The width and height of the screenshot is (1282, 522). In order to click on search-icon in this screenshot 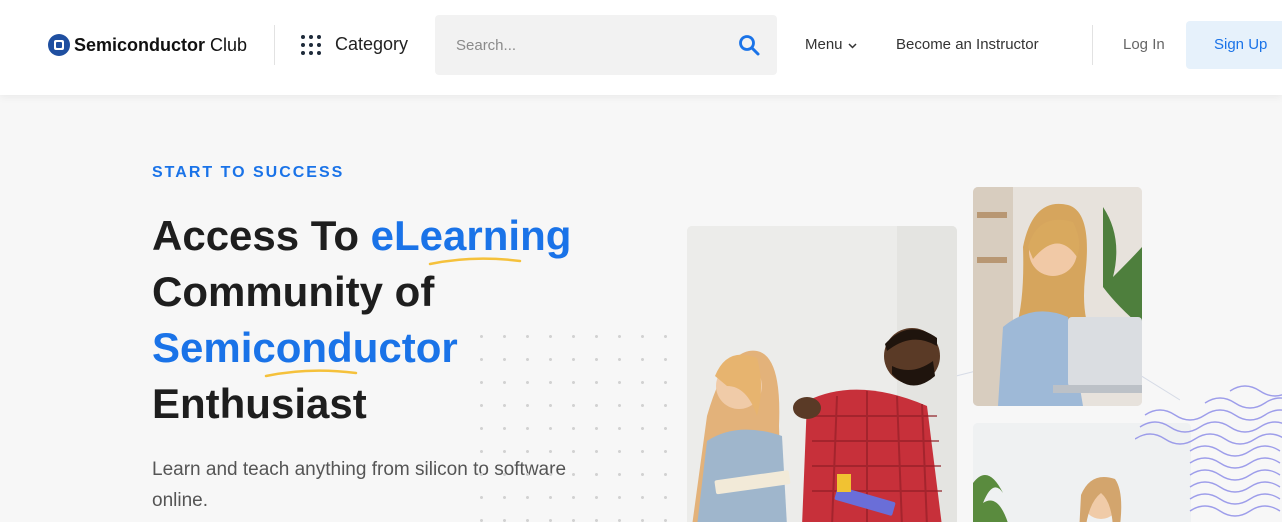, I will do `click(749, 45)`.